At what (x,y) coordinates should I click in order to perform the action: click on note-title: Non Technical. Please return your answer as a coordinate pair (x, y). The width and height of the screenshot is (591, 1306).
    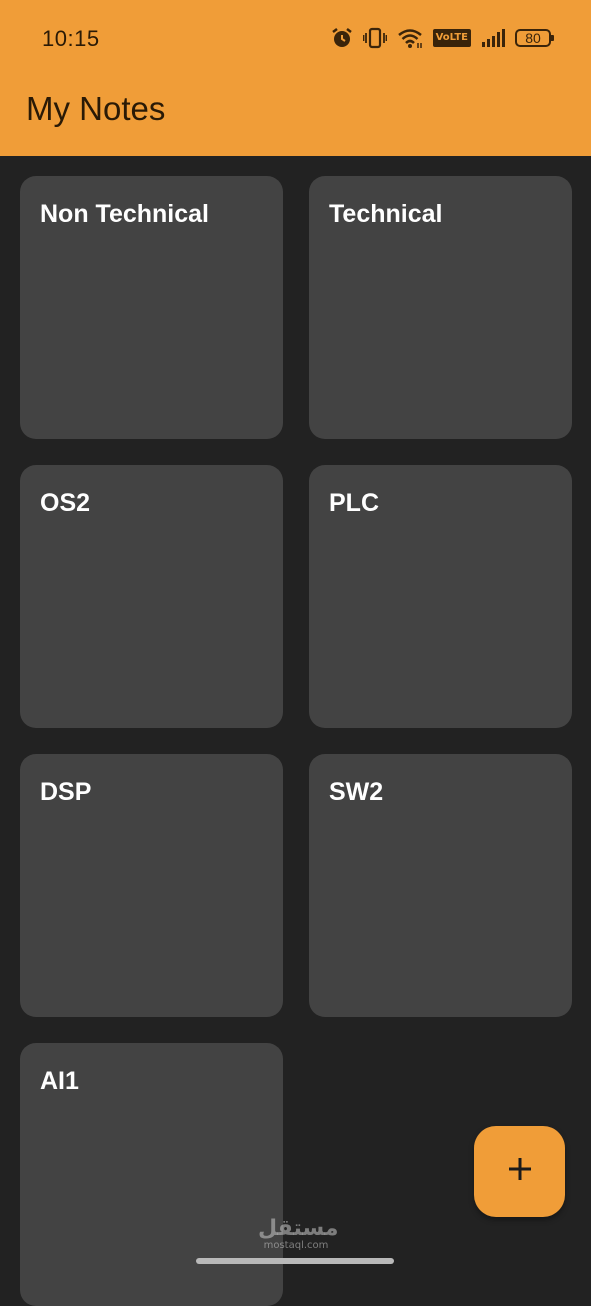
    Looking at the image, I should click on (125, 214).